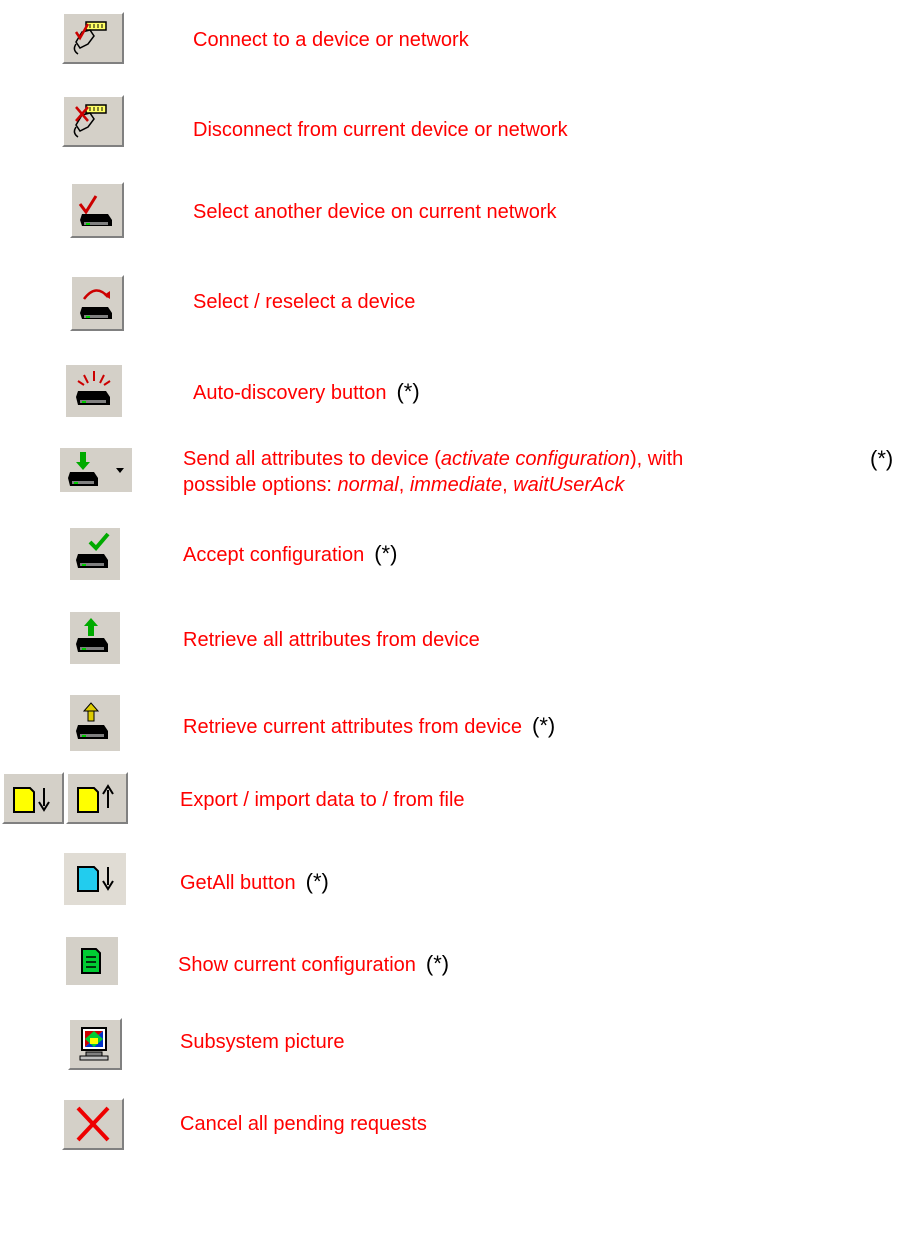 This screenshot has width=915, height=1239. I want to click on cancel-requests-icon, so click(93, 1124).